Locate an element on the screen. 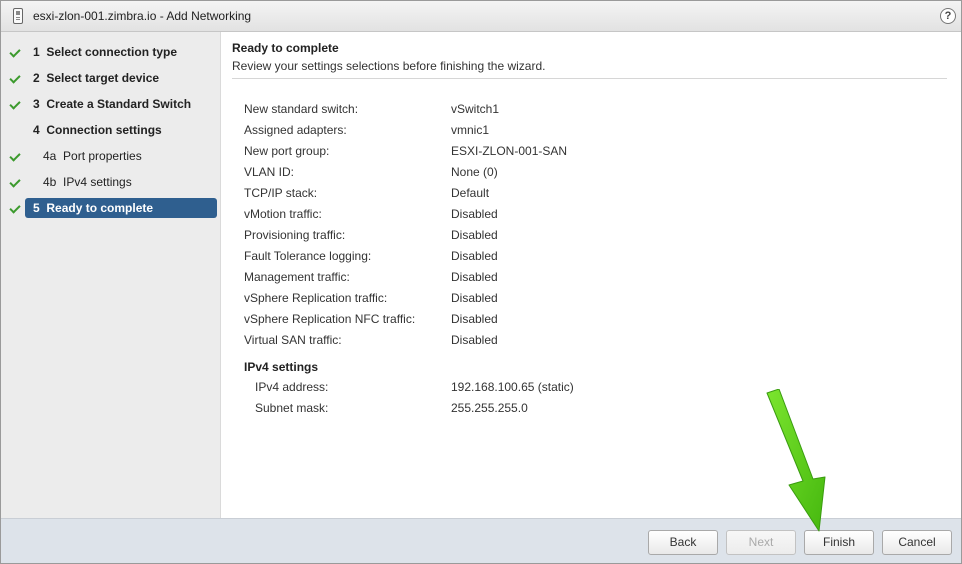 This screenshot has height=564, width=962. step-label: Create a Standard Switch is located at coordinates (119, 104).